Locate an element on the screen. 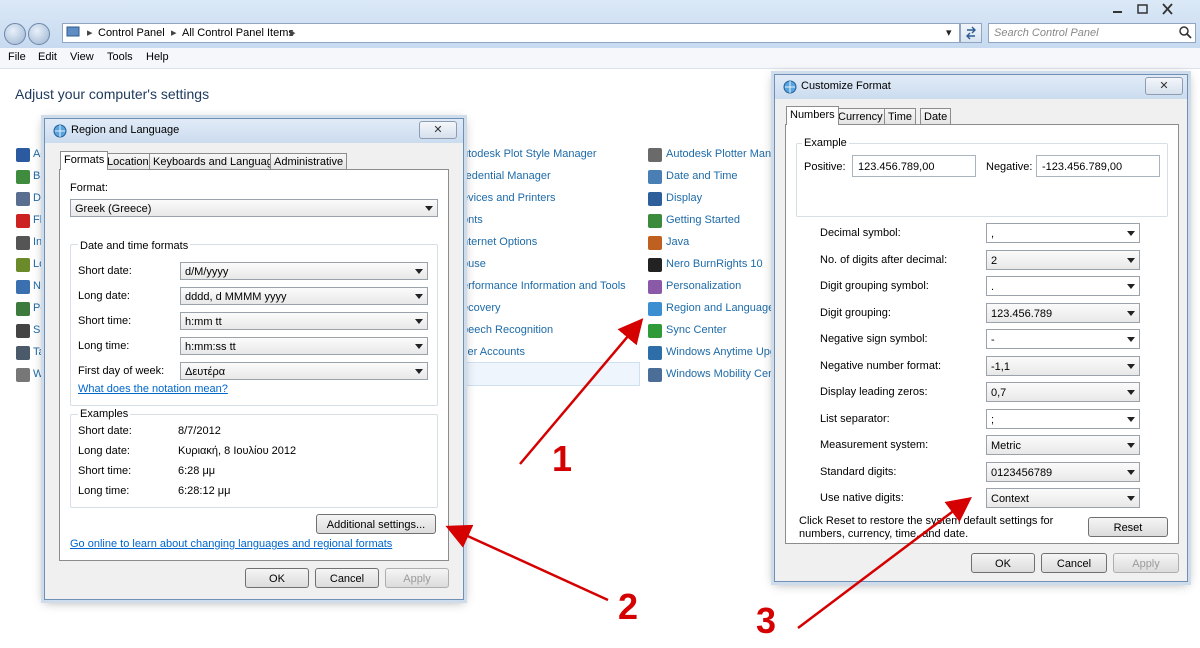 The width and height of the screenshot is (1200, 648). reset-button: Reset is located at coordinates (1128, 527).